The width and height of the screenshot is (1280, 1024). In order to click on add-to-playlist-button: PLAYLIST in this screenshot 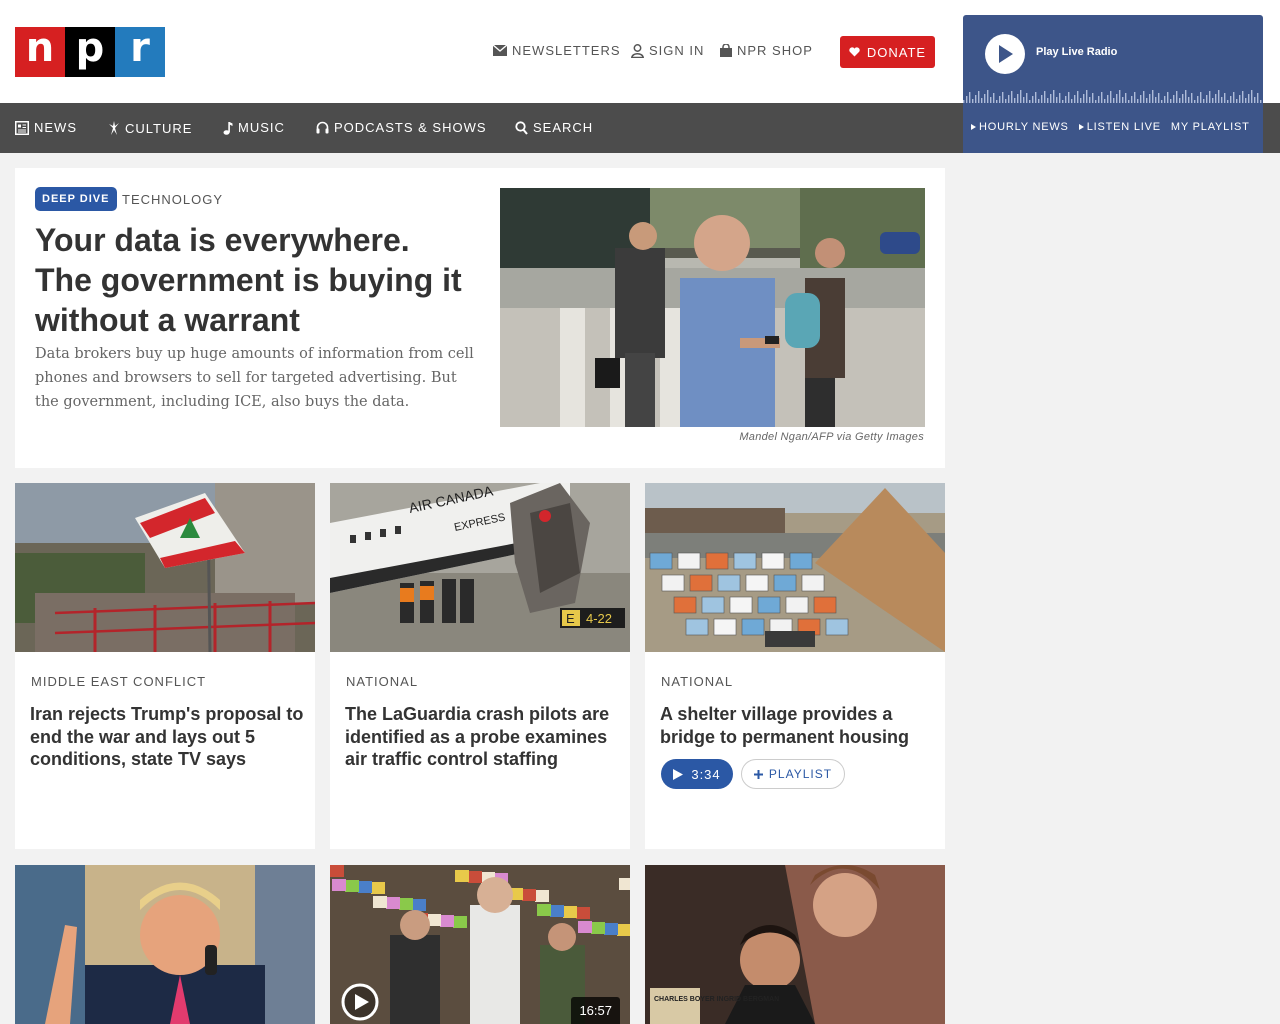, I will do `click(793, 774)`.